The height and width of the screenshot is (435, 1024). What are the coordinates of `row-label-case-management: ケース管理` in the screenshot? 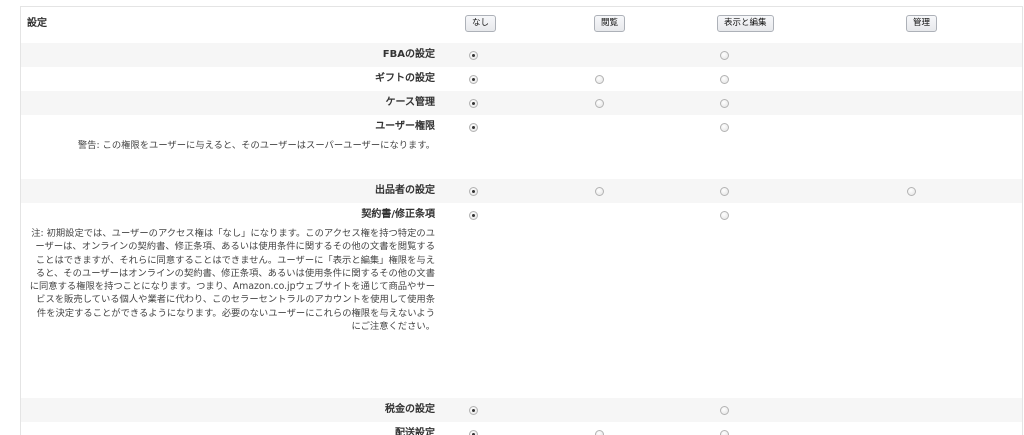 It's located at (235, 103).